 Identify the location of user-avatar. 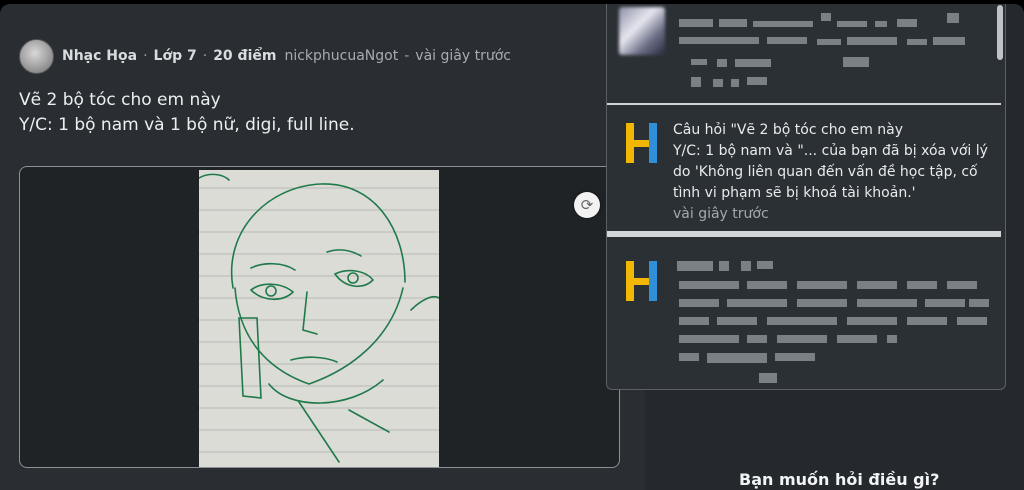
(36, 56).